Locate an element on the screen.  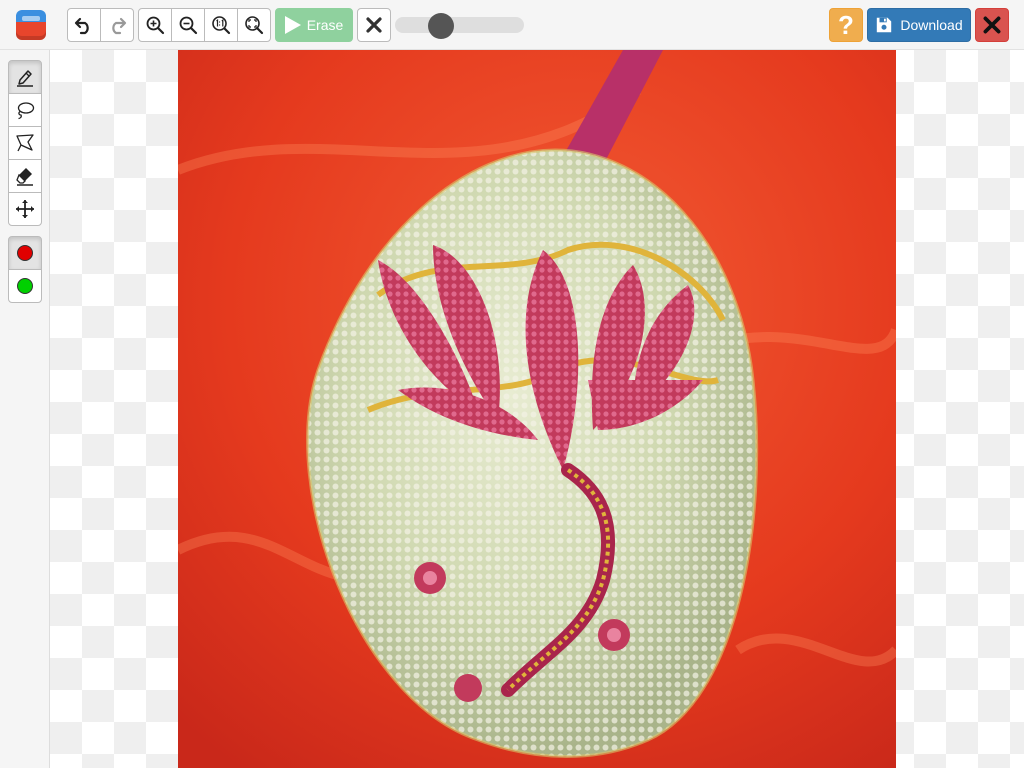
save-icon is located at coordinates (884, 25).